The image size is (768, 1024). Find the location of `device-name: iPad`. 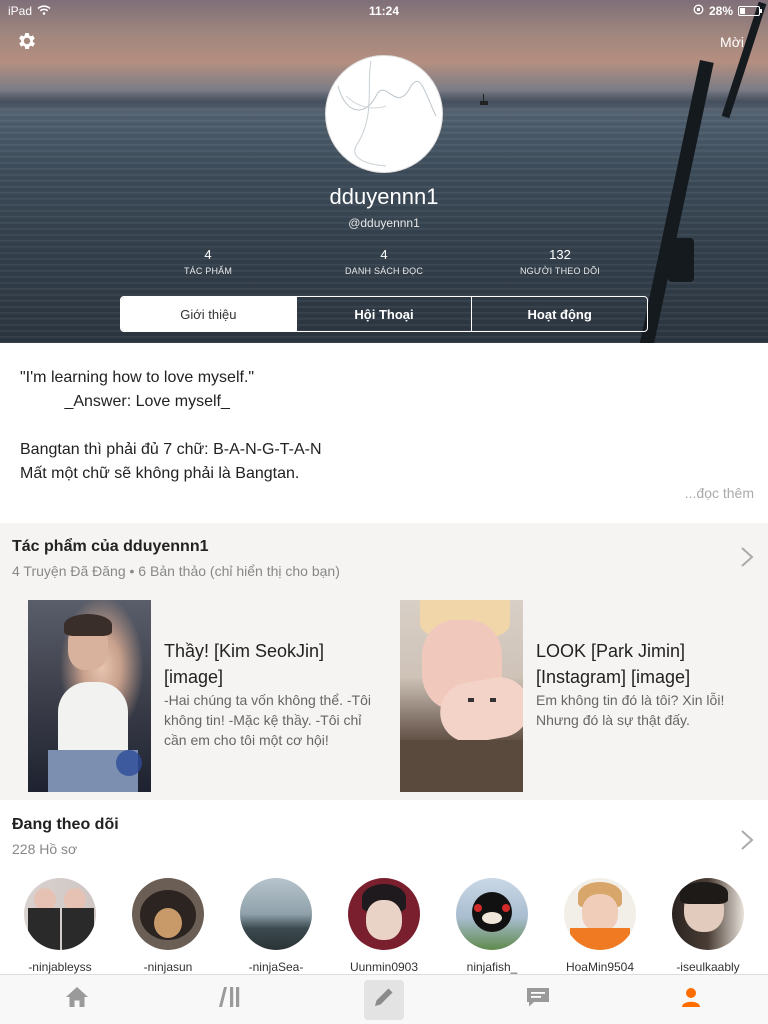

device-name: iPad is located at coordinates (20, 11).